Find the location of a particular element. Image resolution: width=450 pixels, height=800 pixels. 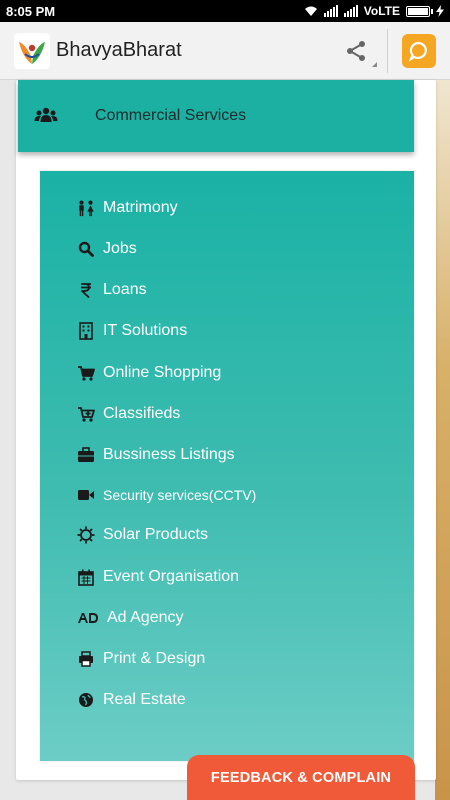

share-button is located at coordinates (356, 50).